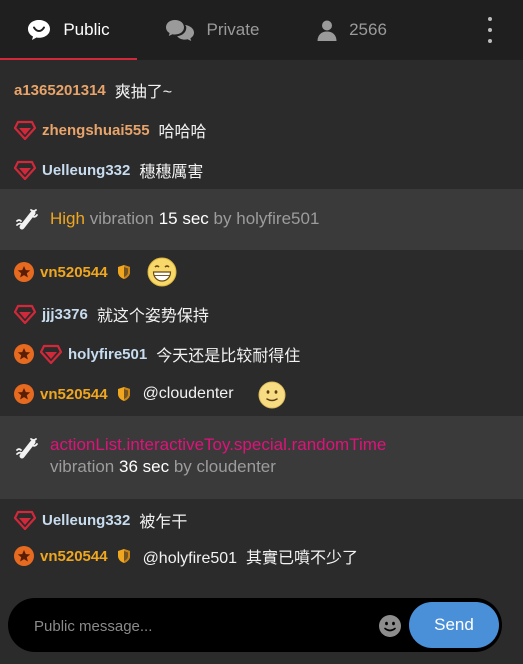 The width and height of the screenshot is (523, 664). I want to click on tab-public: Public, so click(68, 30).